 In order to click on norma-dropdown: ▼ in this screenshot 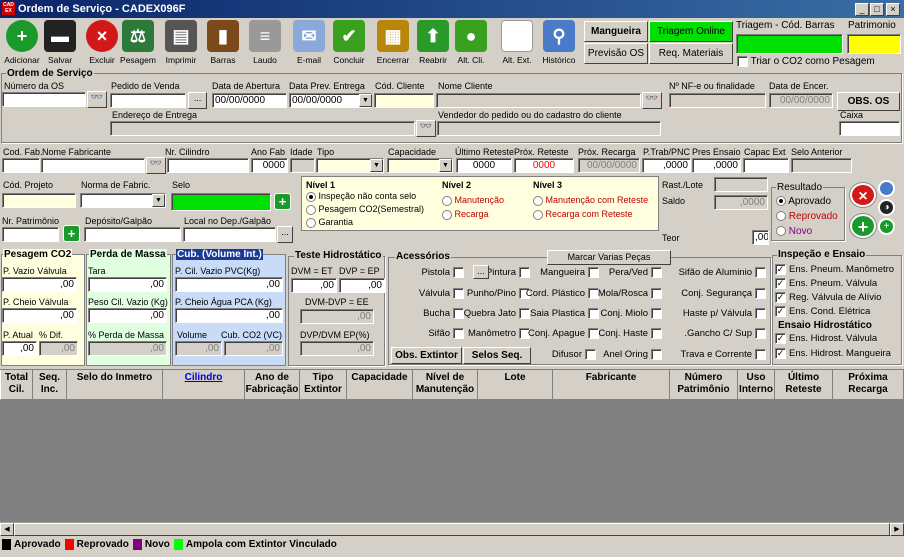, I will do `click(158, 200)`.